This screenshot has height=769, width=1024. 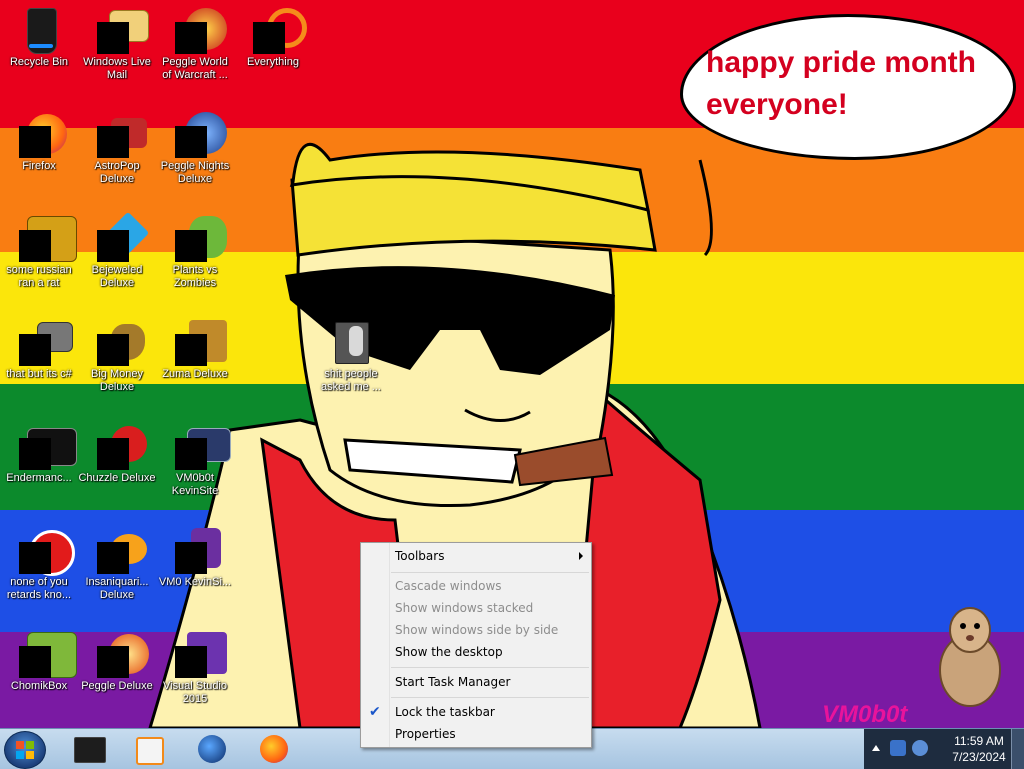 What do you see at coordinates (476, 712) in the screenshot?
I see `menu-item-lock-taskbar: ✔ Lock the taskbar` at bounding box center [476, 712].